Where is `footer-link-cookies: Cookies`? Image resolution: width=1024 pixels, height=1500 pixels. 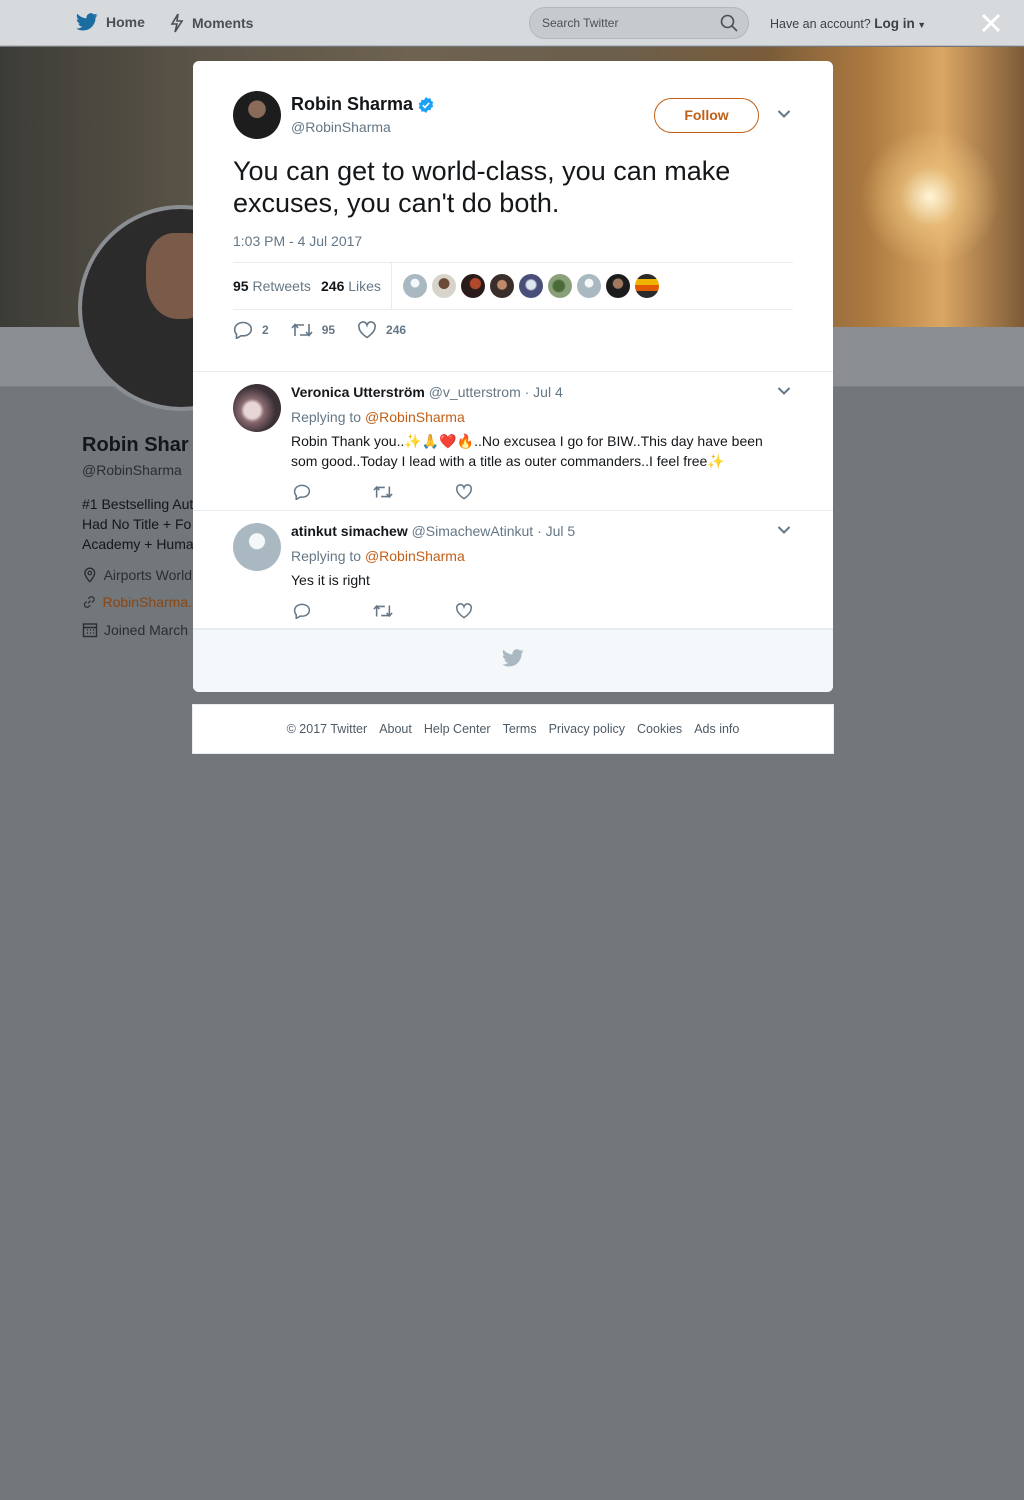
footer-link-cookies: Cookies is located at coordinates (659, 729).